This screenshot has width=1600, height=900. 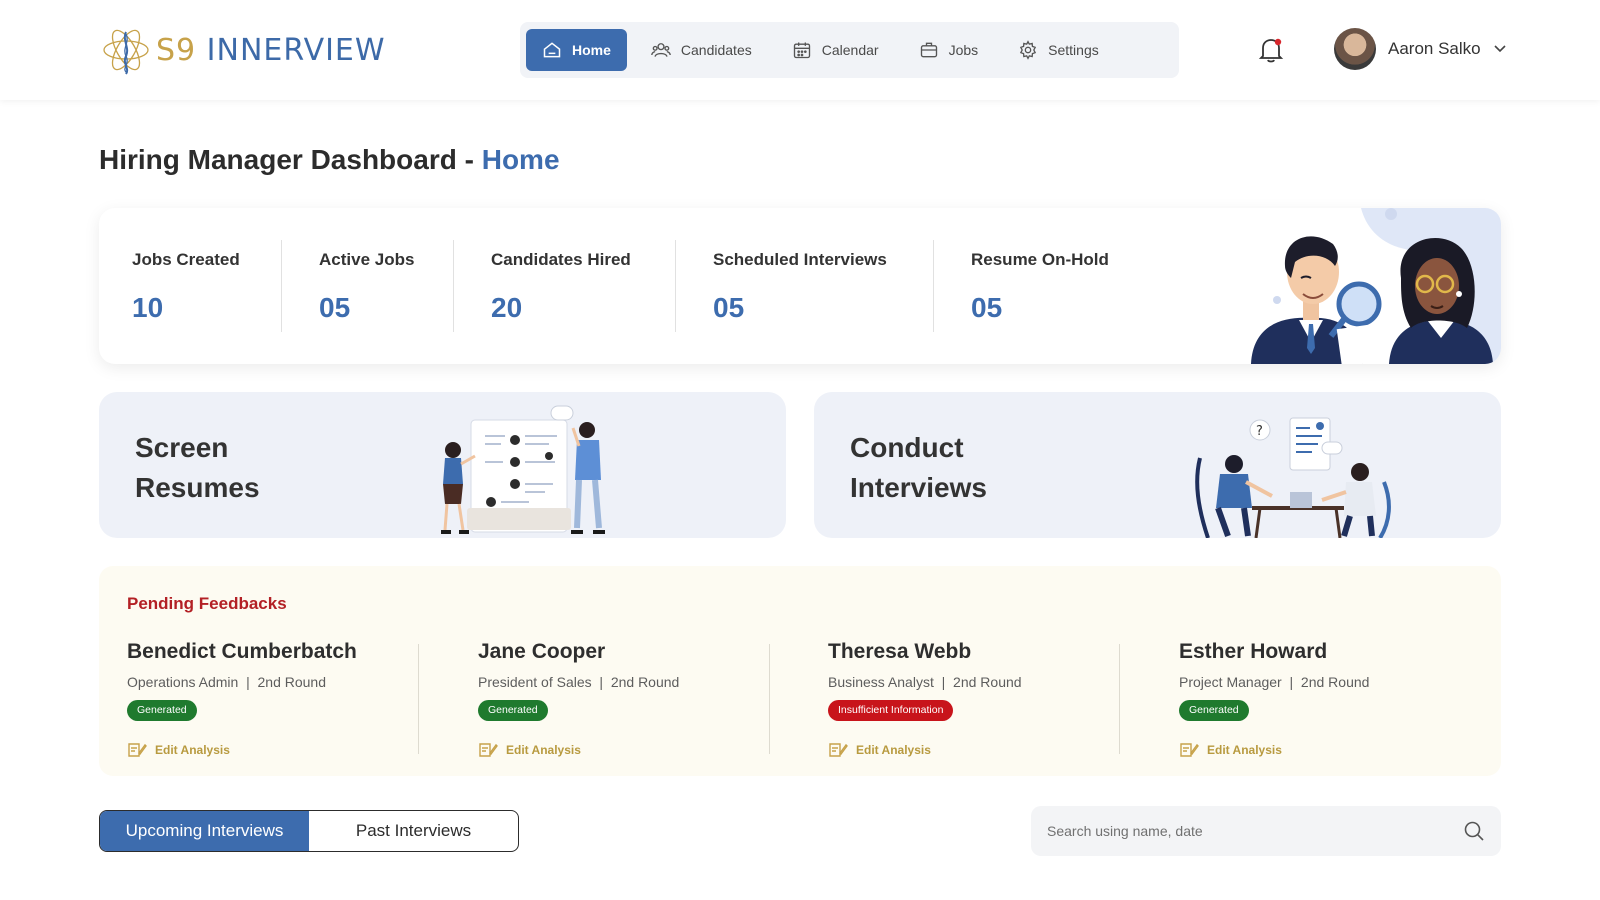 I want to click on candidate-role: Operations Admin, so click(x=183, y=682).